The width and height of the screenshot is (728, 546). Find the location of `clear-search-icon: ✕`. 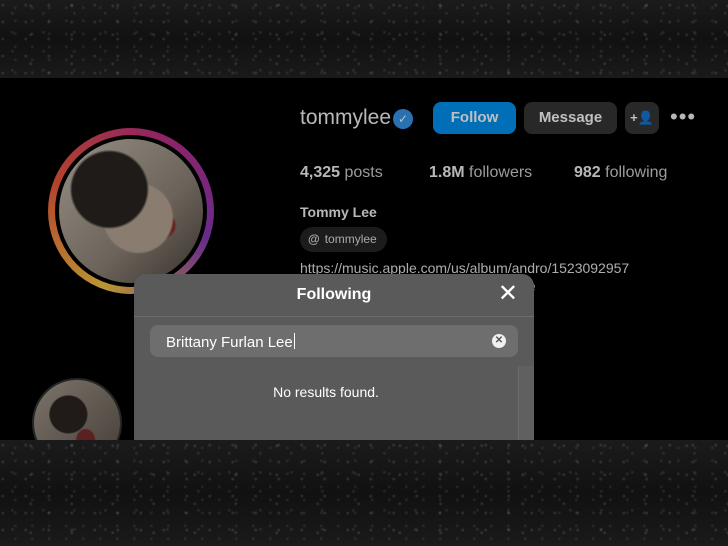

clear-search-icon: ✕ is located at coordinates (499, 341).